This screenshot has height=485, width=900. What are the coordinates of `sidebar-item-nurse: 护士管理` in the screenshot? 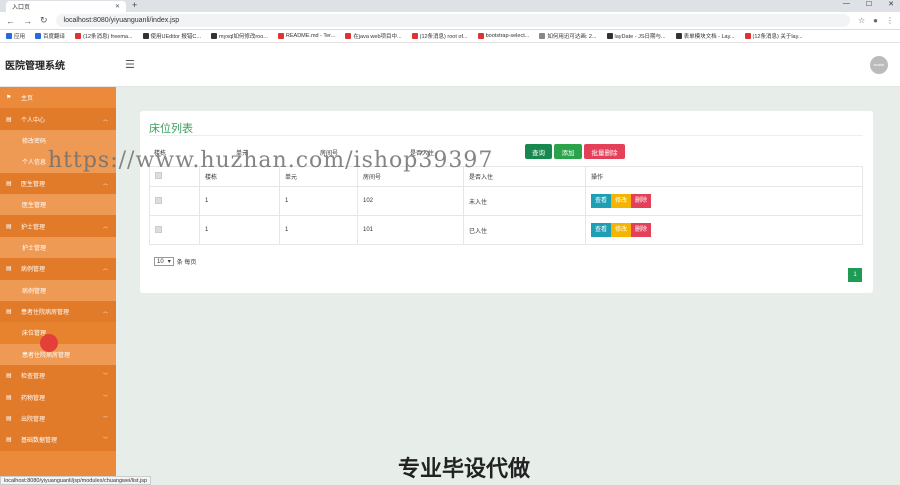 It's located at (58, 247).